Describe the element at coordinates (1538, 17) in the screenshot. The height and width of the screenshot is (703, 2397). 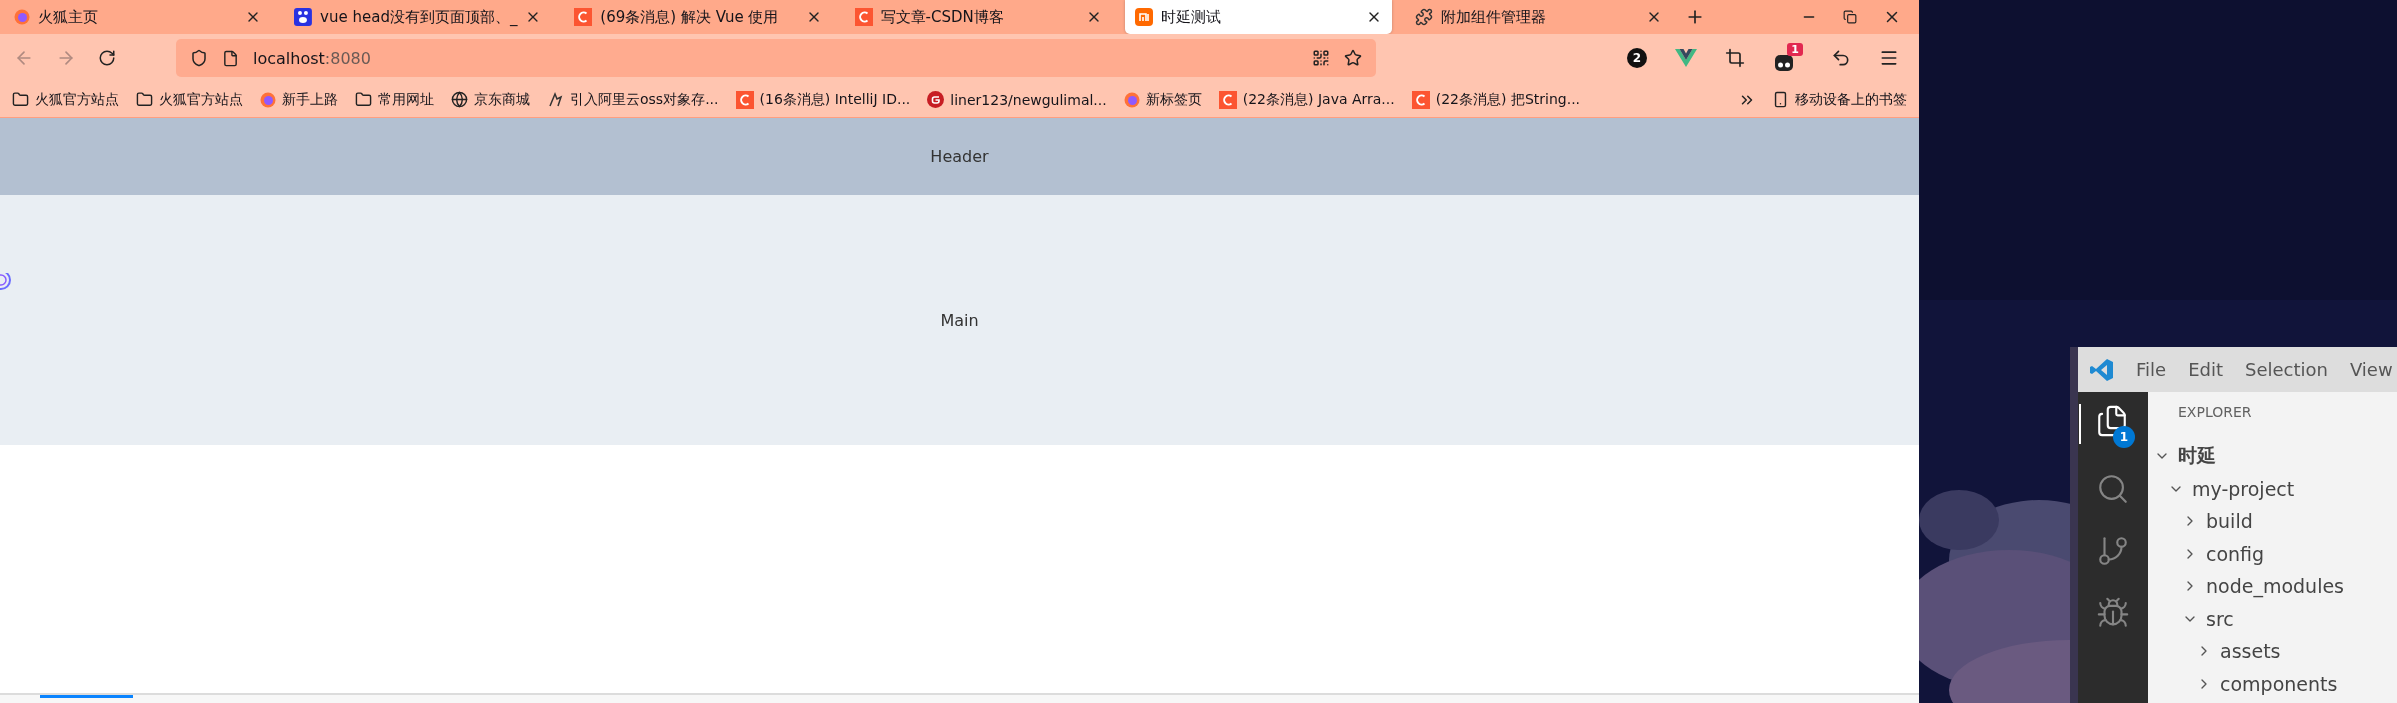
I see `browser-tab: 附加组件管理器` at that location.